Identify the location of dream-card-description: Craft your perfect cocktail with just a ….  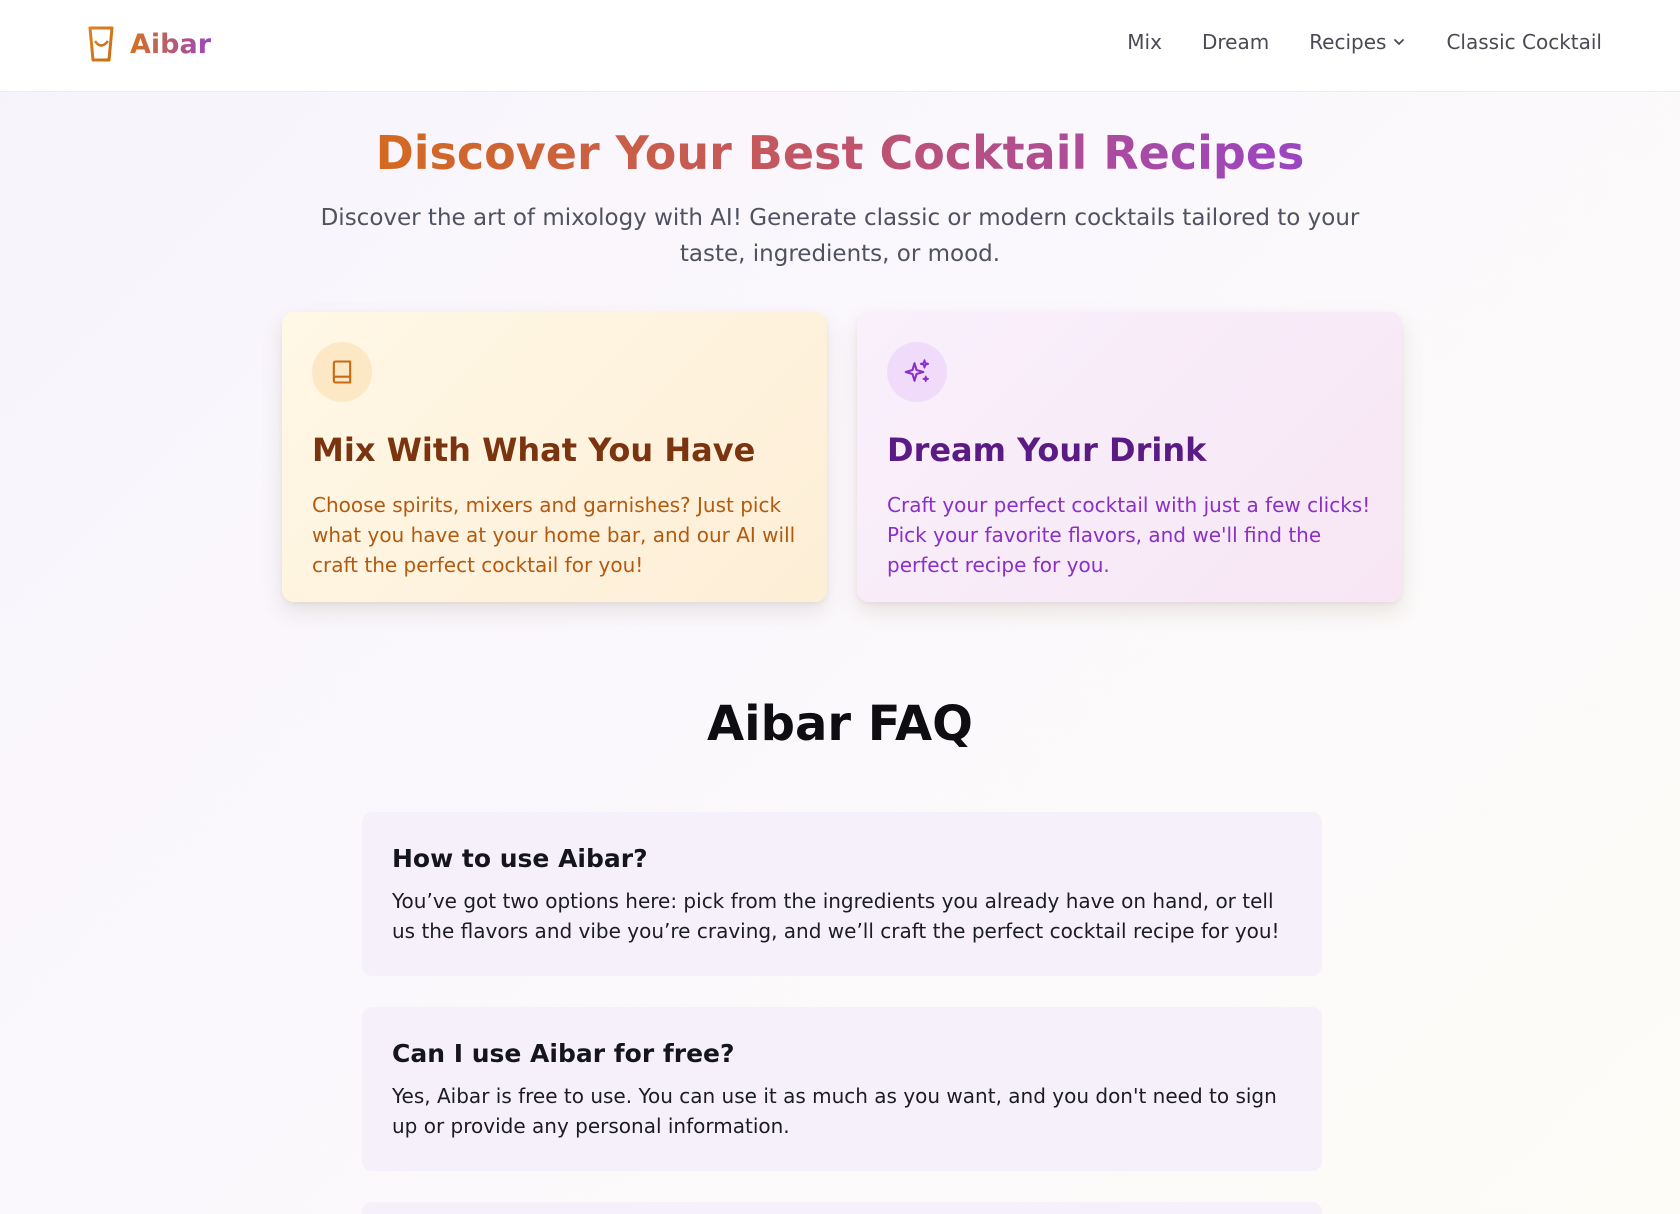
(1129, 535).